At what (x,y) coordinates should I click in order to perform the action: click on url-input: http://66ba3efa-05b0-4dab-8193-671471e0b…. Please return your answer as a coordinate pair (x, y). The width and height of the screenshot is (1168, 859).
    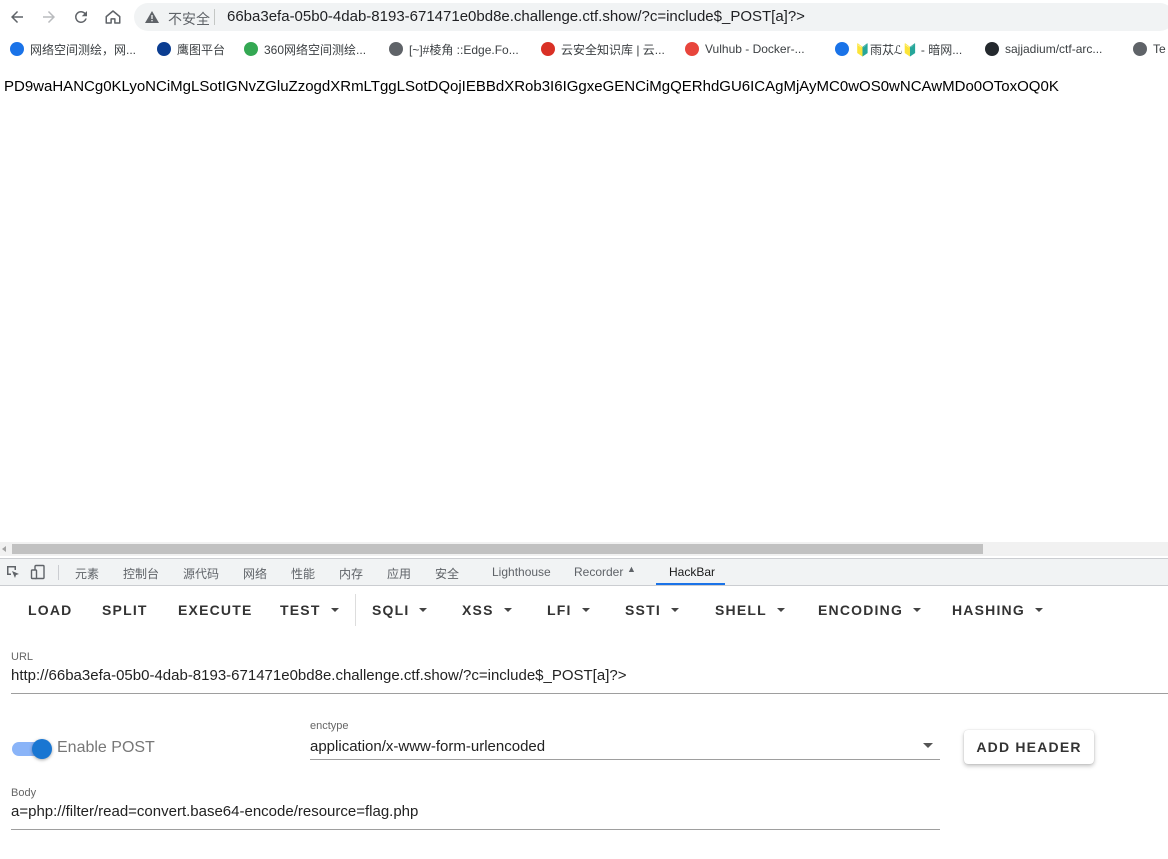
    Looking at the image, I should click on (318, 675).